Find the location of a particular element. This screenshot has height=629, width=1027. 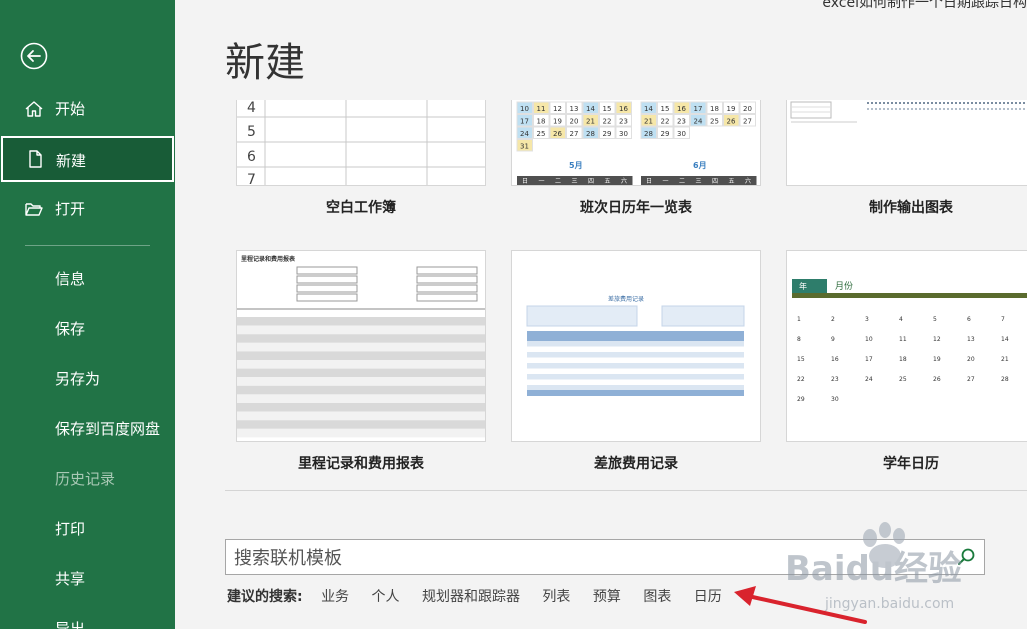

calendar-day-number: 9 is located at coordinates (833, 339).